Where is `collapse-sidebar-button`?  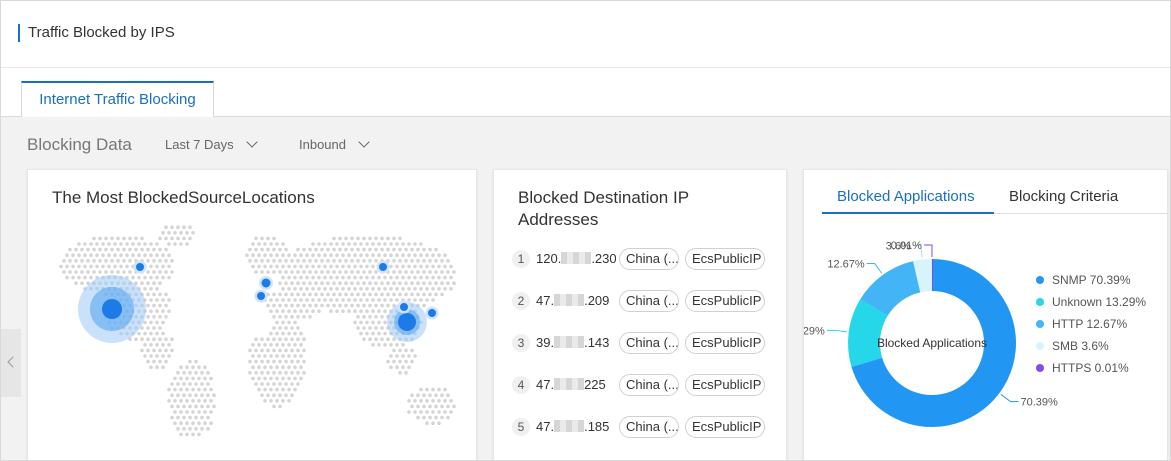 collapse-sidebar-button is located at coordinates (11, 363).